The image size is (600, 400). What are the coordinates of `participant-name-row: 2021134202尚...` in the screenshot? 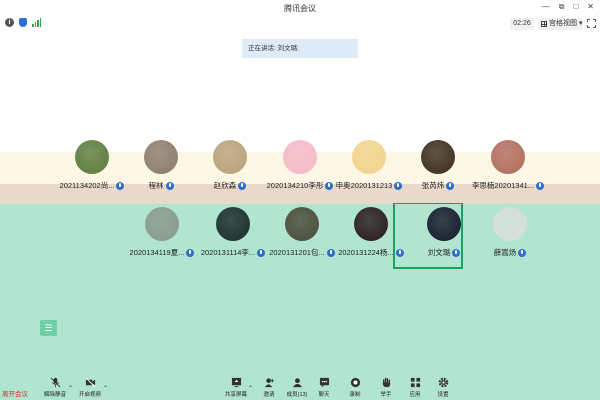 It's located at (92, 185).